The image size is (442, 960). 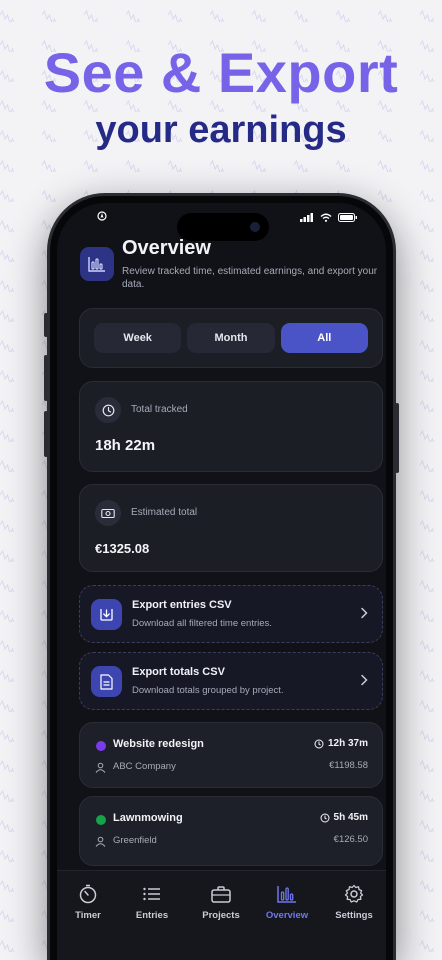 I want to click on range-week-button: Week, so click(x=138, y=338).